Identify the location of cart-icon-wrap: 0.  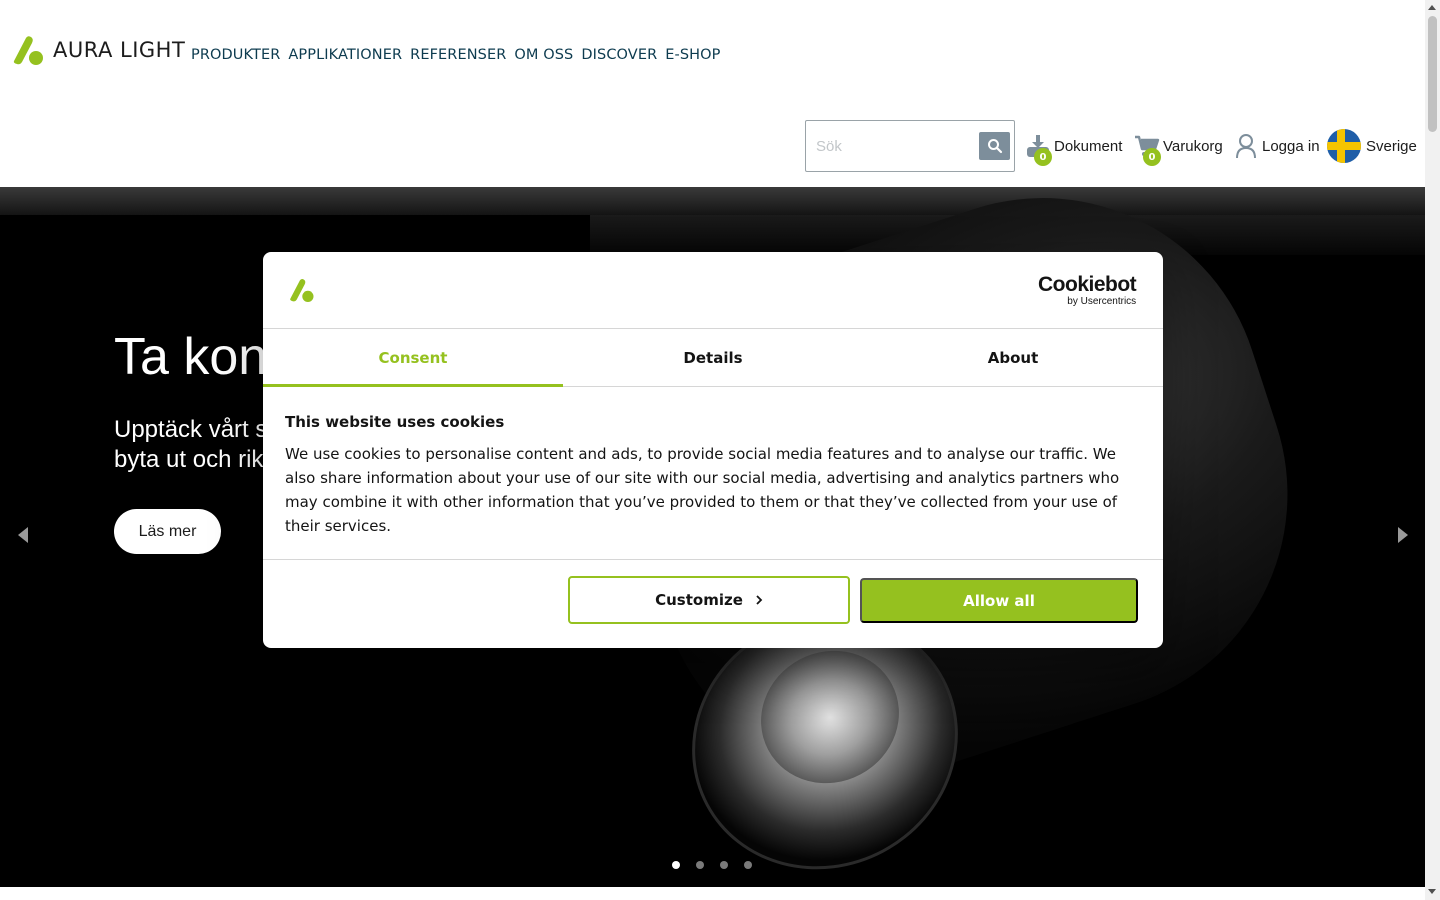
(1147, 148).